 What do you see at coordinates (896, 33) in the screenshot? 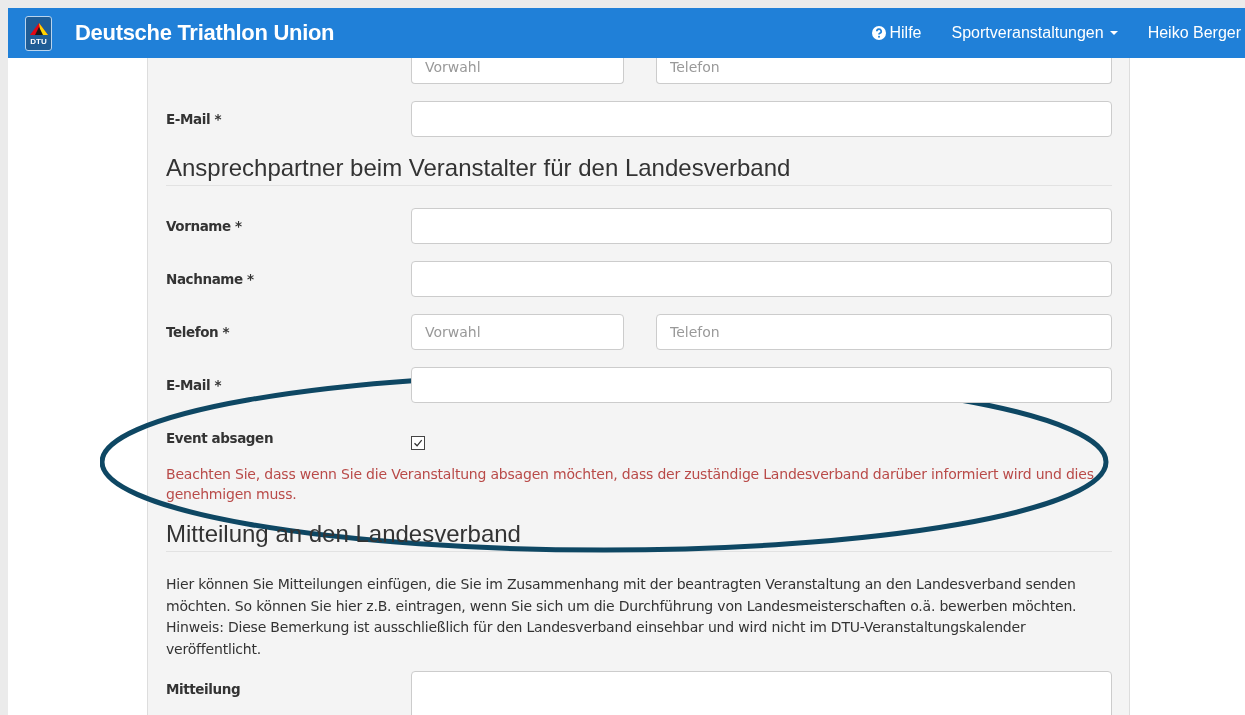
I see `nav-link: Hilfe` at bounding box center [896, 33].